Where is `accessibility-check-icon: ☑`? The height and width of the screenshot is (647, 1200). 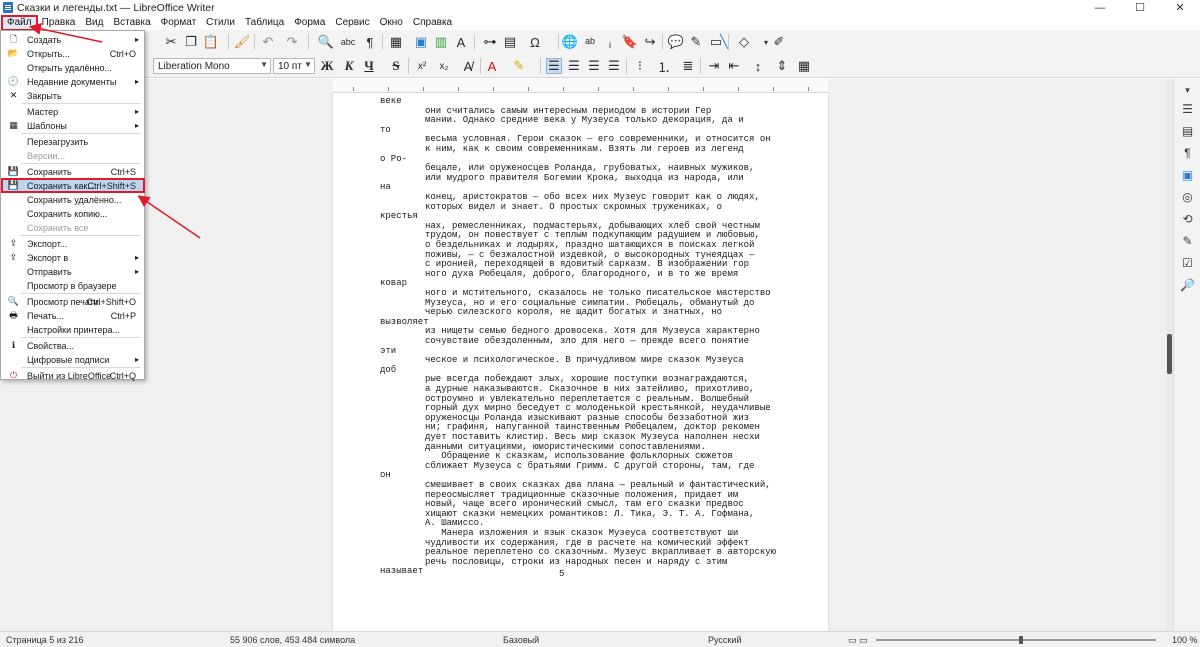
accessibility-check-icon: ☑ is located at coordinates (1187, 262).